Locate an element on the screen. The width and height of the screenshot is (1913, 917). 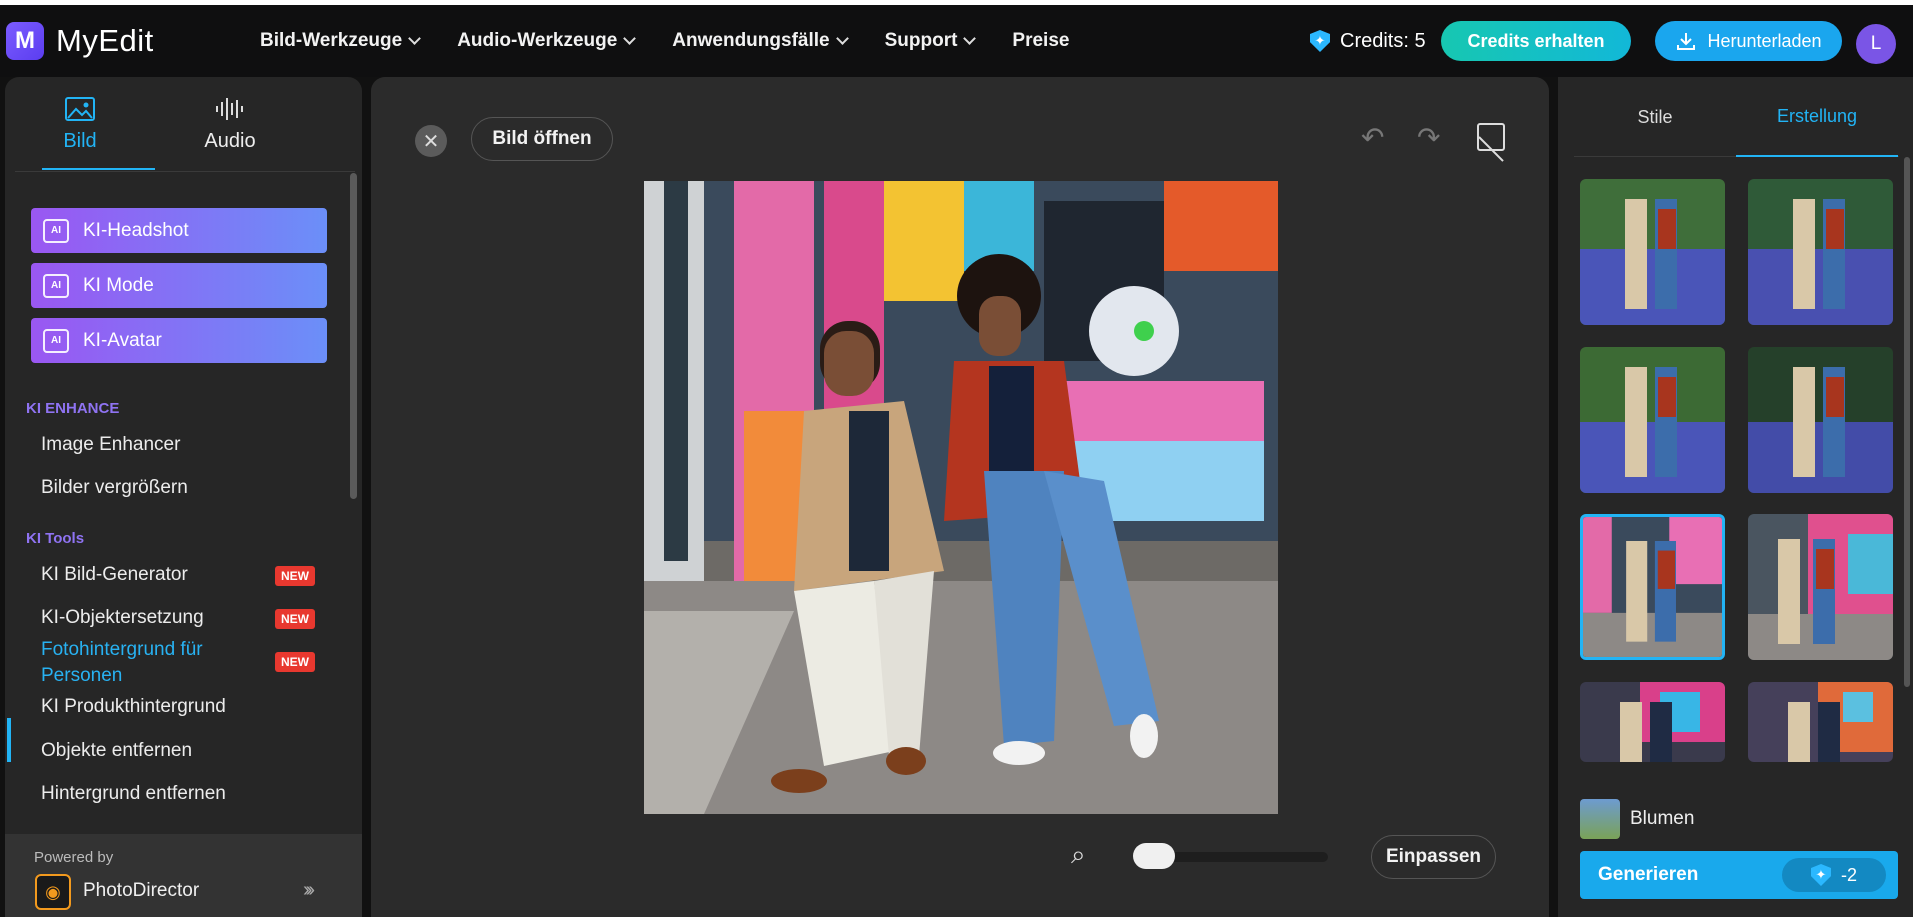
tab-label: Audio is located at coordinates (230, 141).